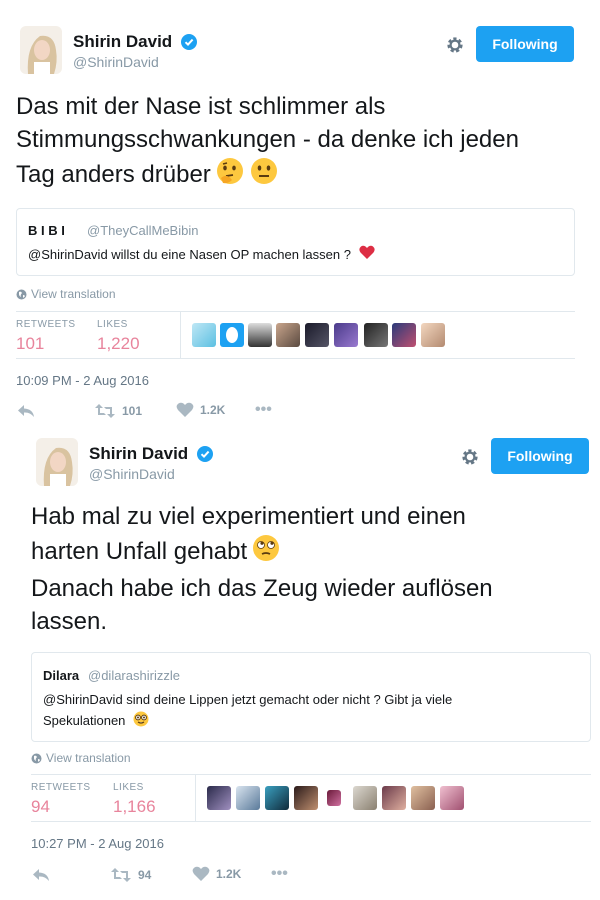 The image size is (600, 900). Describe the element at coordinates (30, 344) in the screenshot. I see `retweets-count: 101` at that location.